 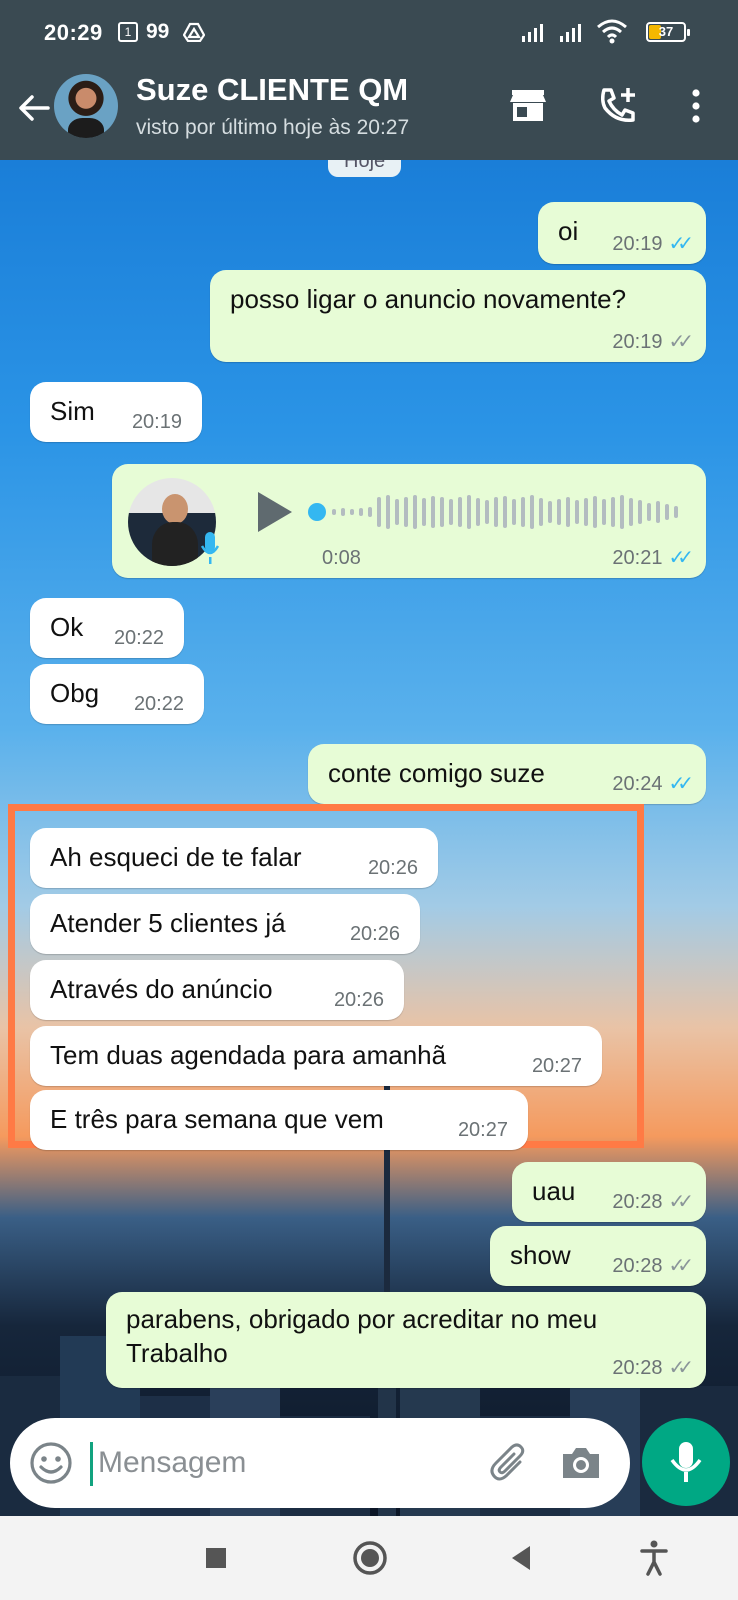 I want to click on voice-message: 0:08 20:21 ✓✓, so click(x=409, y=521).